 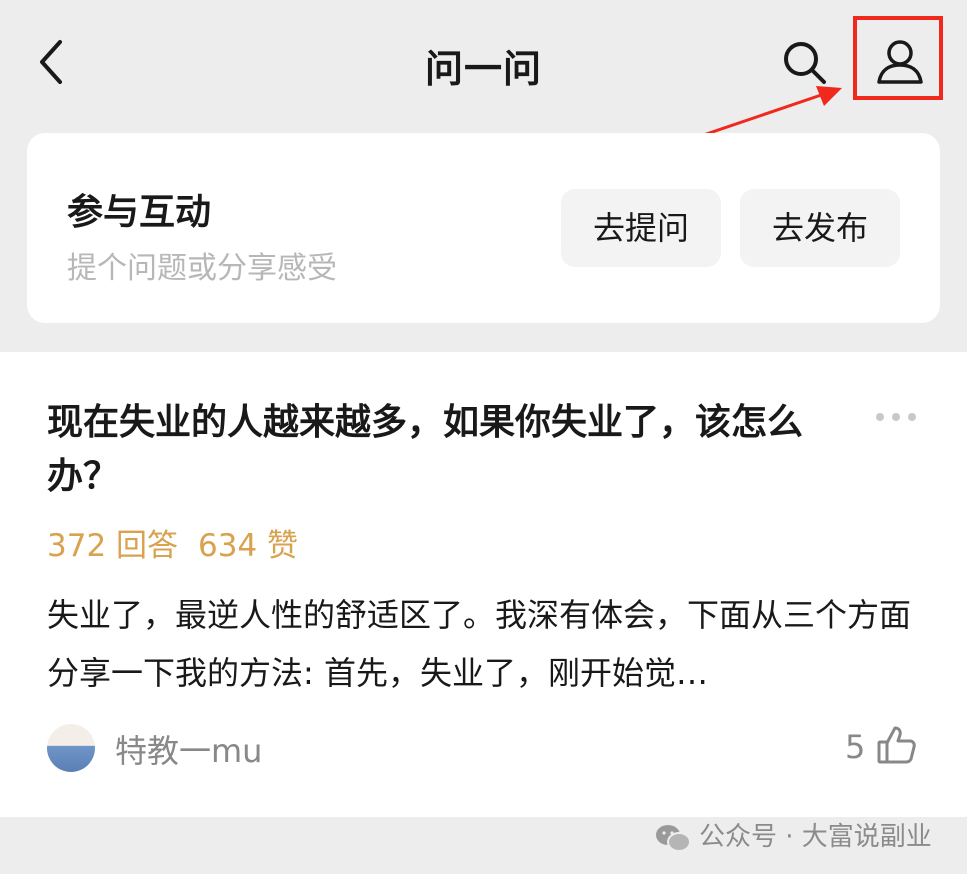 What do you see at coordinates (182, 542) in the screenshot?
I see `question-stats: 372 回答 634 赞` at bounding box center [182, 542].